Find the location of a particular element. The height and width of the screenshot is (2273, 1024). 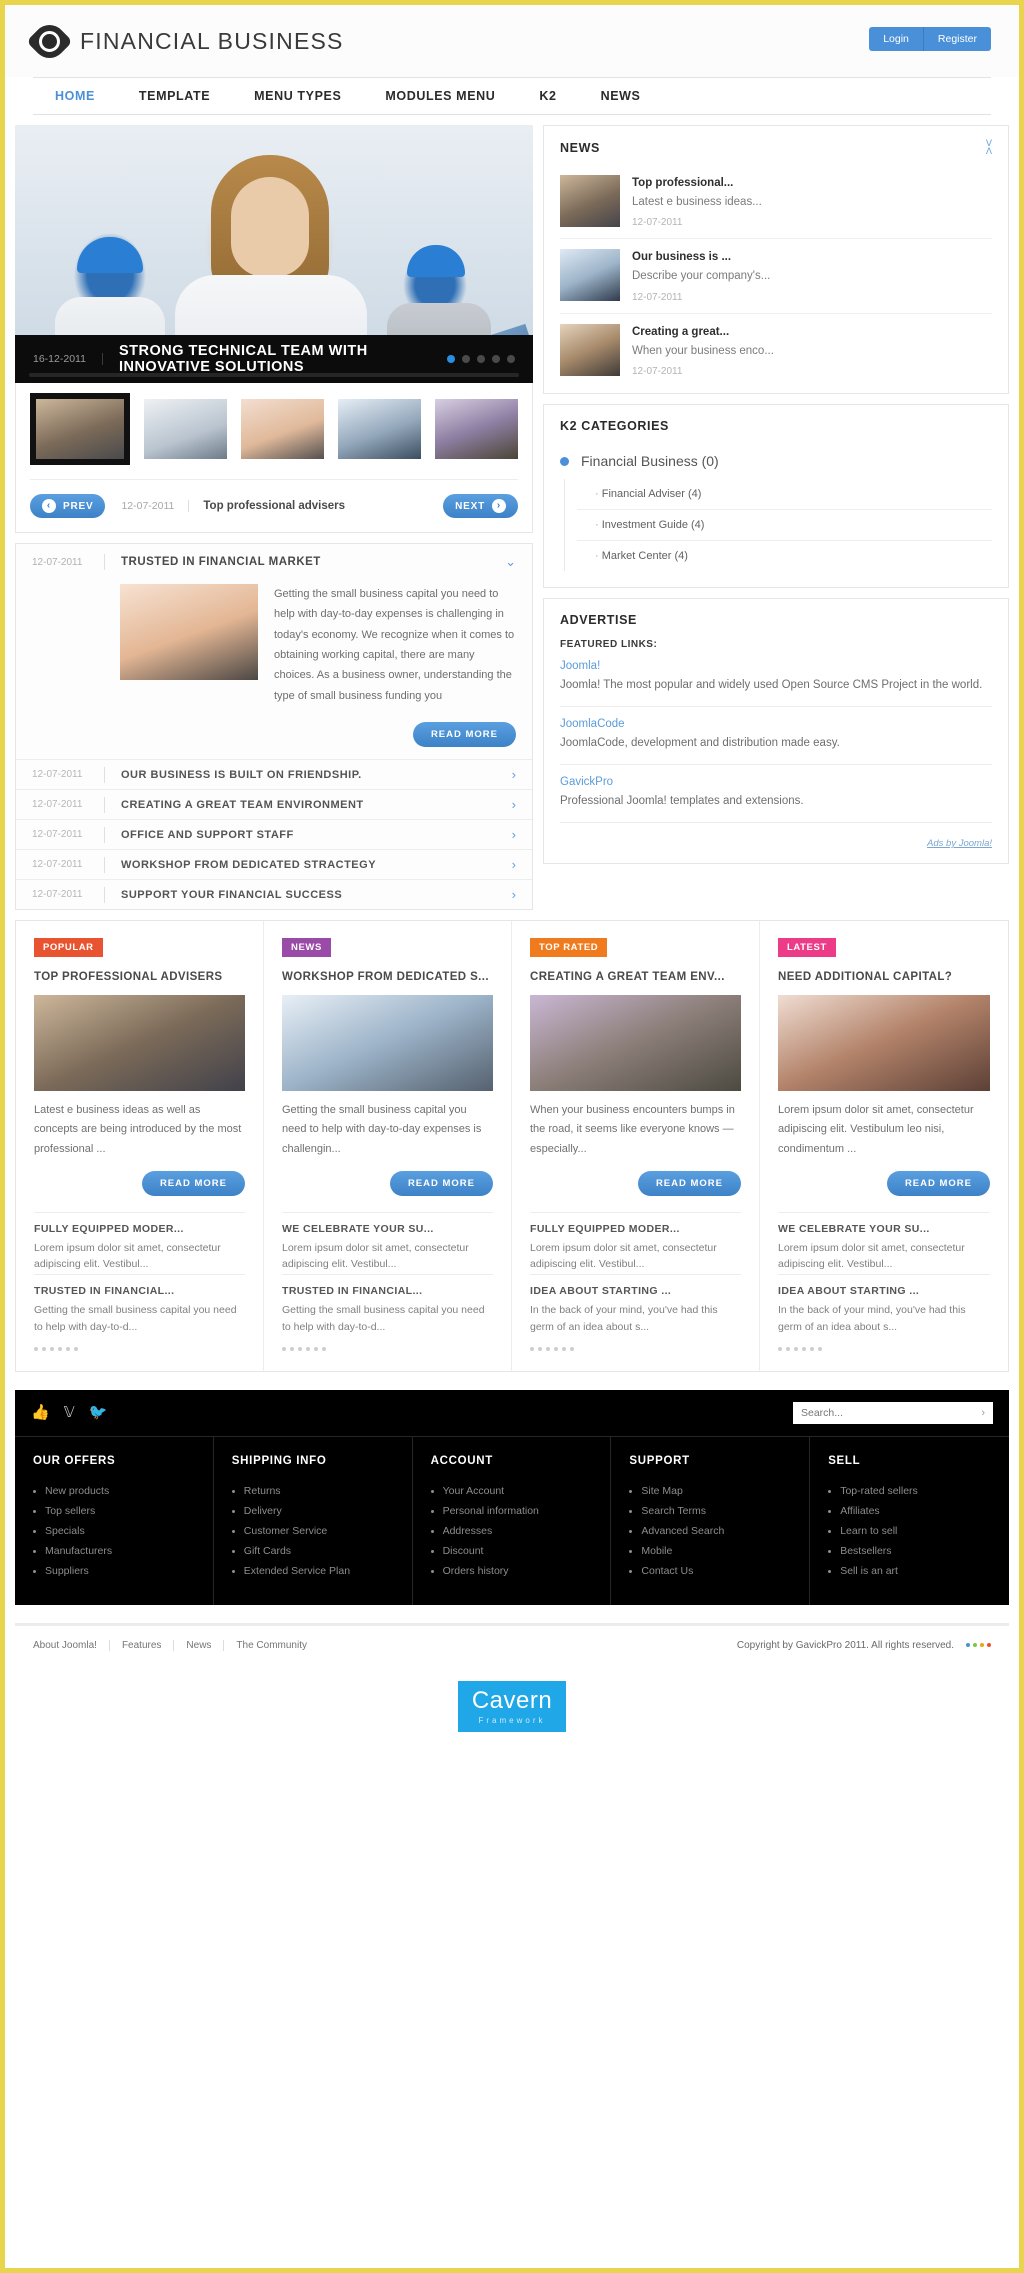

hero-pagination is located at coordinates (481, 359).